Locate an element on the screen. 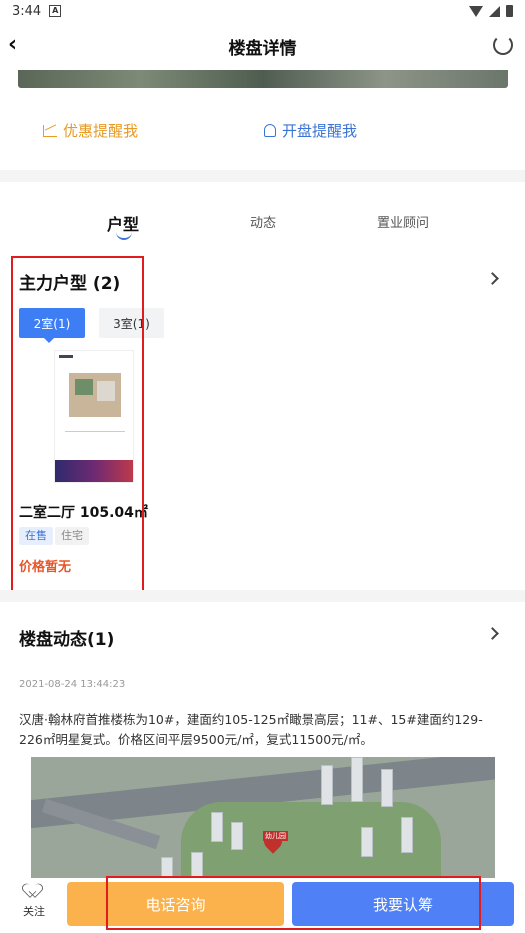 Image resolution: width=525 pixels, height=933 pixels. back-icon: ‹ is located at coordinates (20, 46).